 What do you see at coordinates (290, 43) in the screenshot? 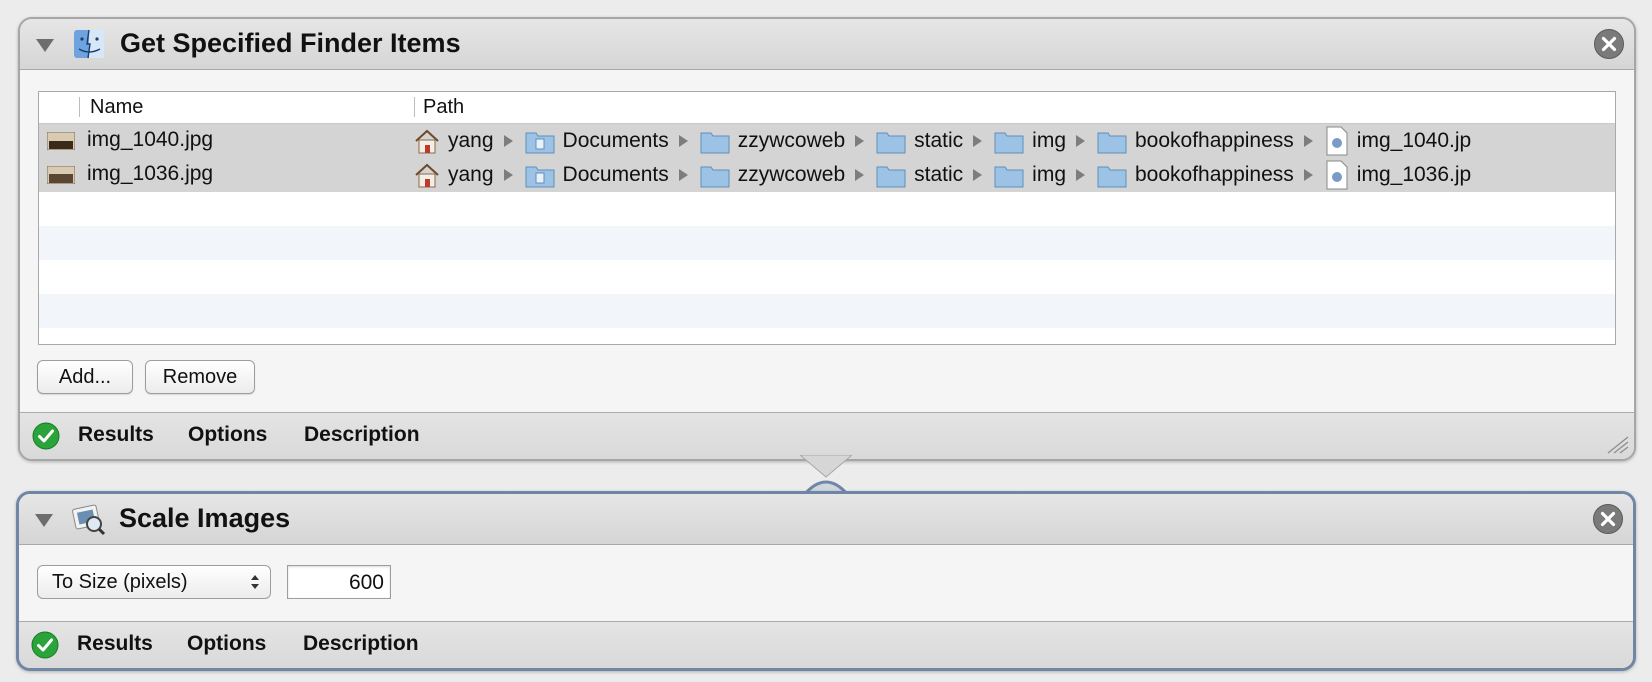
I see `action-title: Get Specified Finder Items` at bounding box center [290, 43].